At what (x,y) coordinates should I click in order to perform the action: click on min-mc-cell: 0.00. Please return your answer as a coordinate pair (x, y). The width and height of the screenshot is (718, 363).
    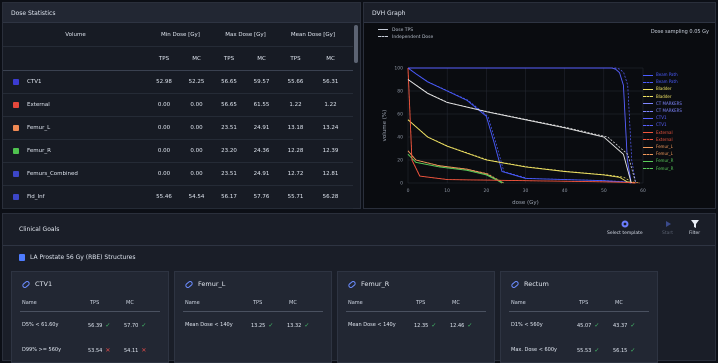
    Looking at the image, I should click on (196, 128).